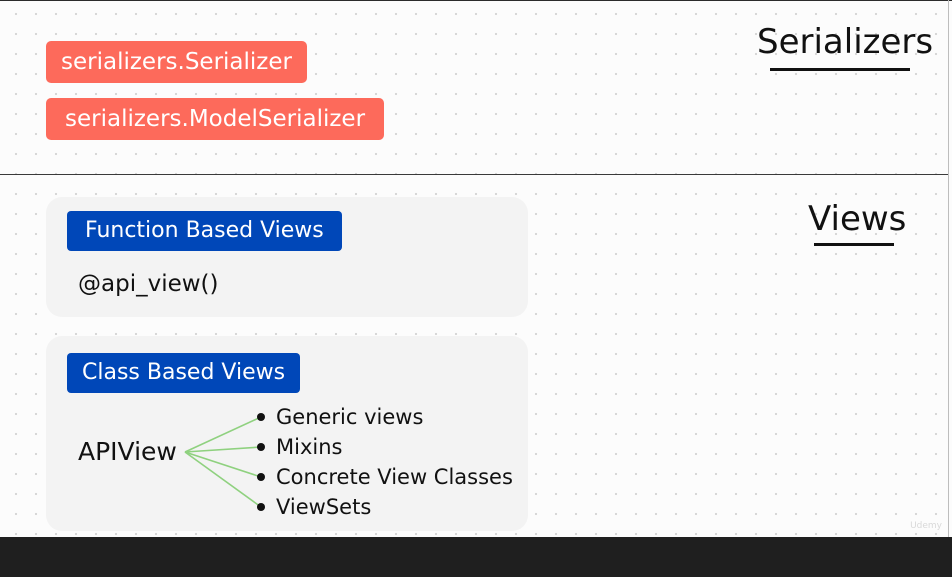  I want to click on connector-concrete-view-classes, so click(223, 464).